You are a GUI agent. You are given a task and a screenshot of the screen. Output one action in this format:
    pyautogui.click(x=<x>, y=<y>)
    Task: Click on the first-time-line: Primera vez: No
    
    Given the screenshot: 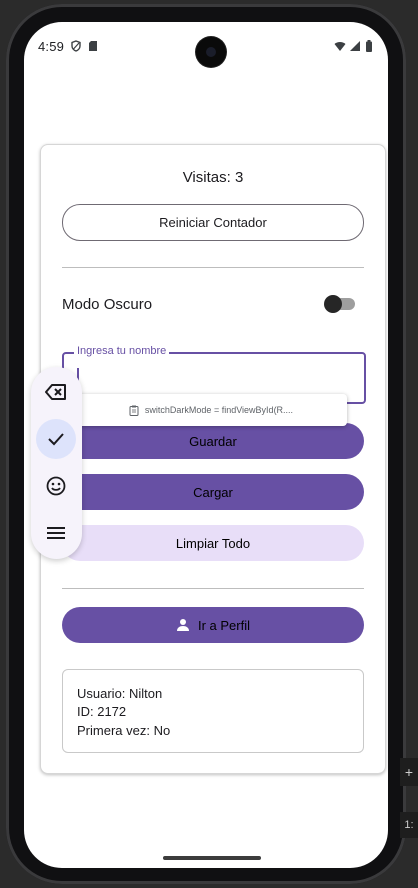 What is the action you would take?
    pyautogui.click(x=124, y=730)
    